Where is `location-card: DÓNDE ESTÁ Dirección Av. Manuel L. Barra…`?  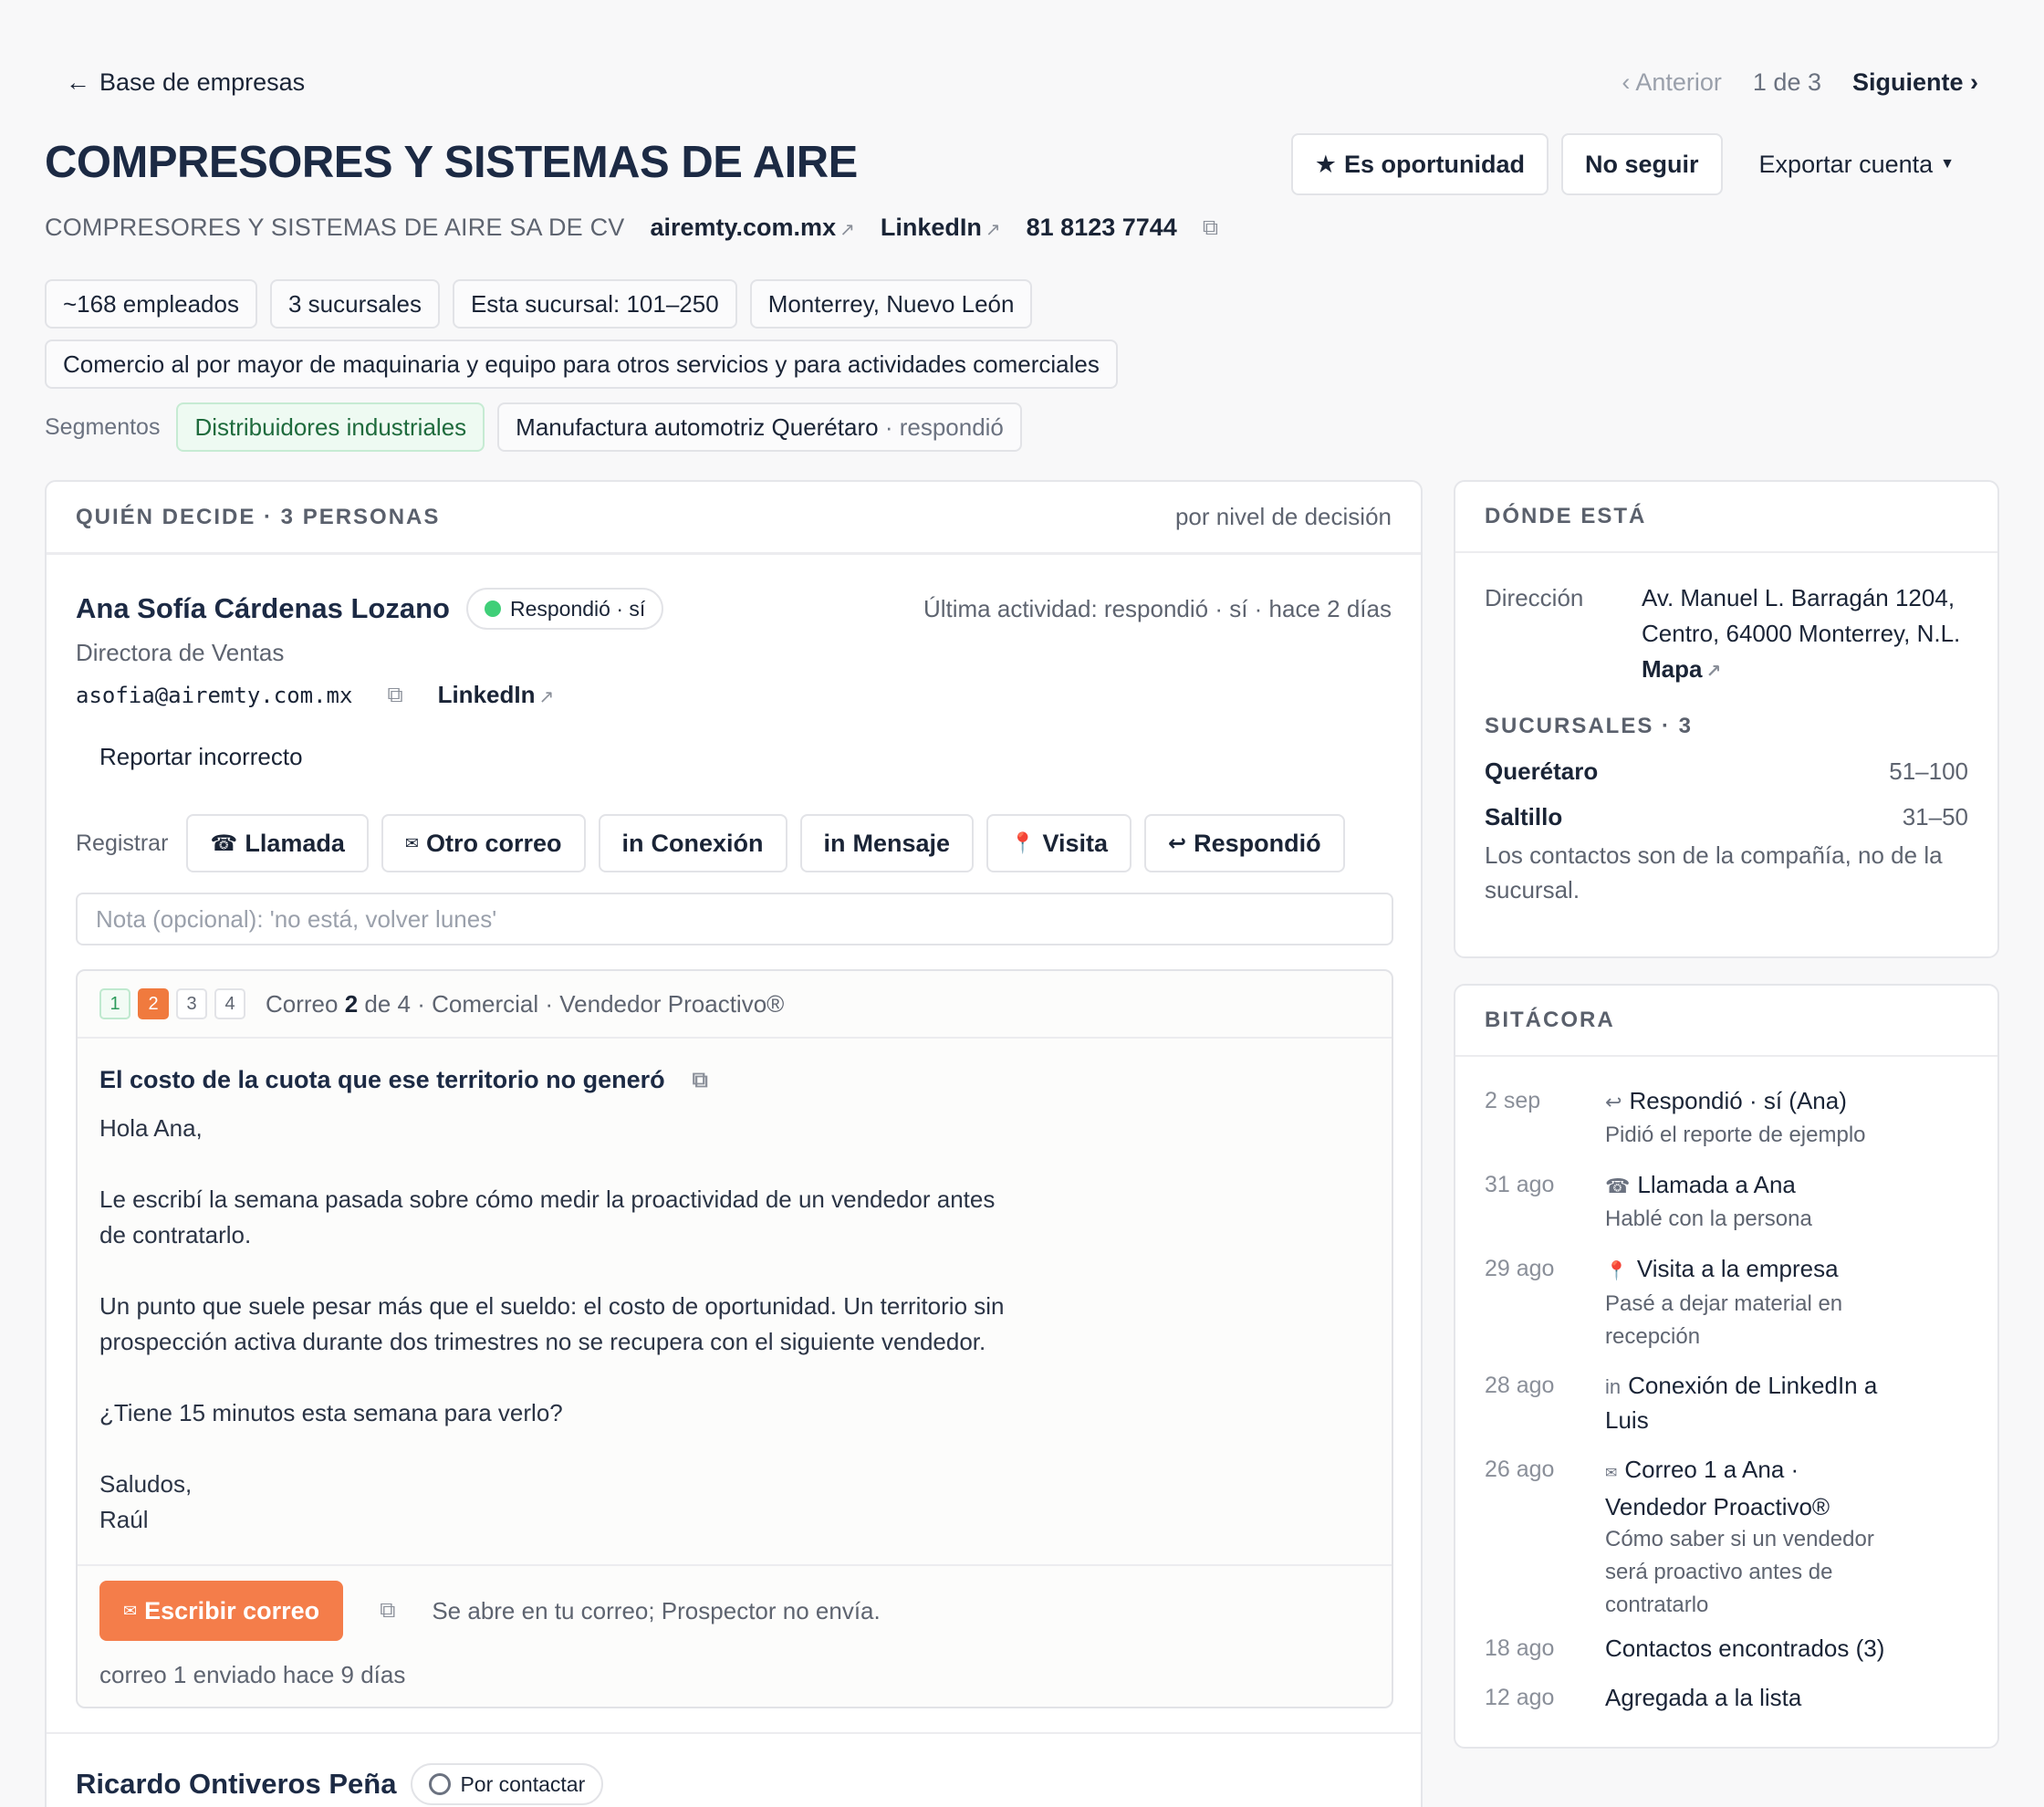
location-card: DÓNDE ESTÁ Dirección Av. Manuel L. Barra… is located at coordinates (1726, 719).